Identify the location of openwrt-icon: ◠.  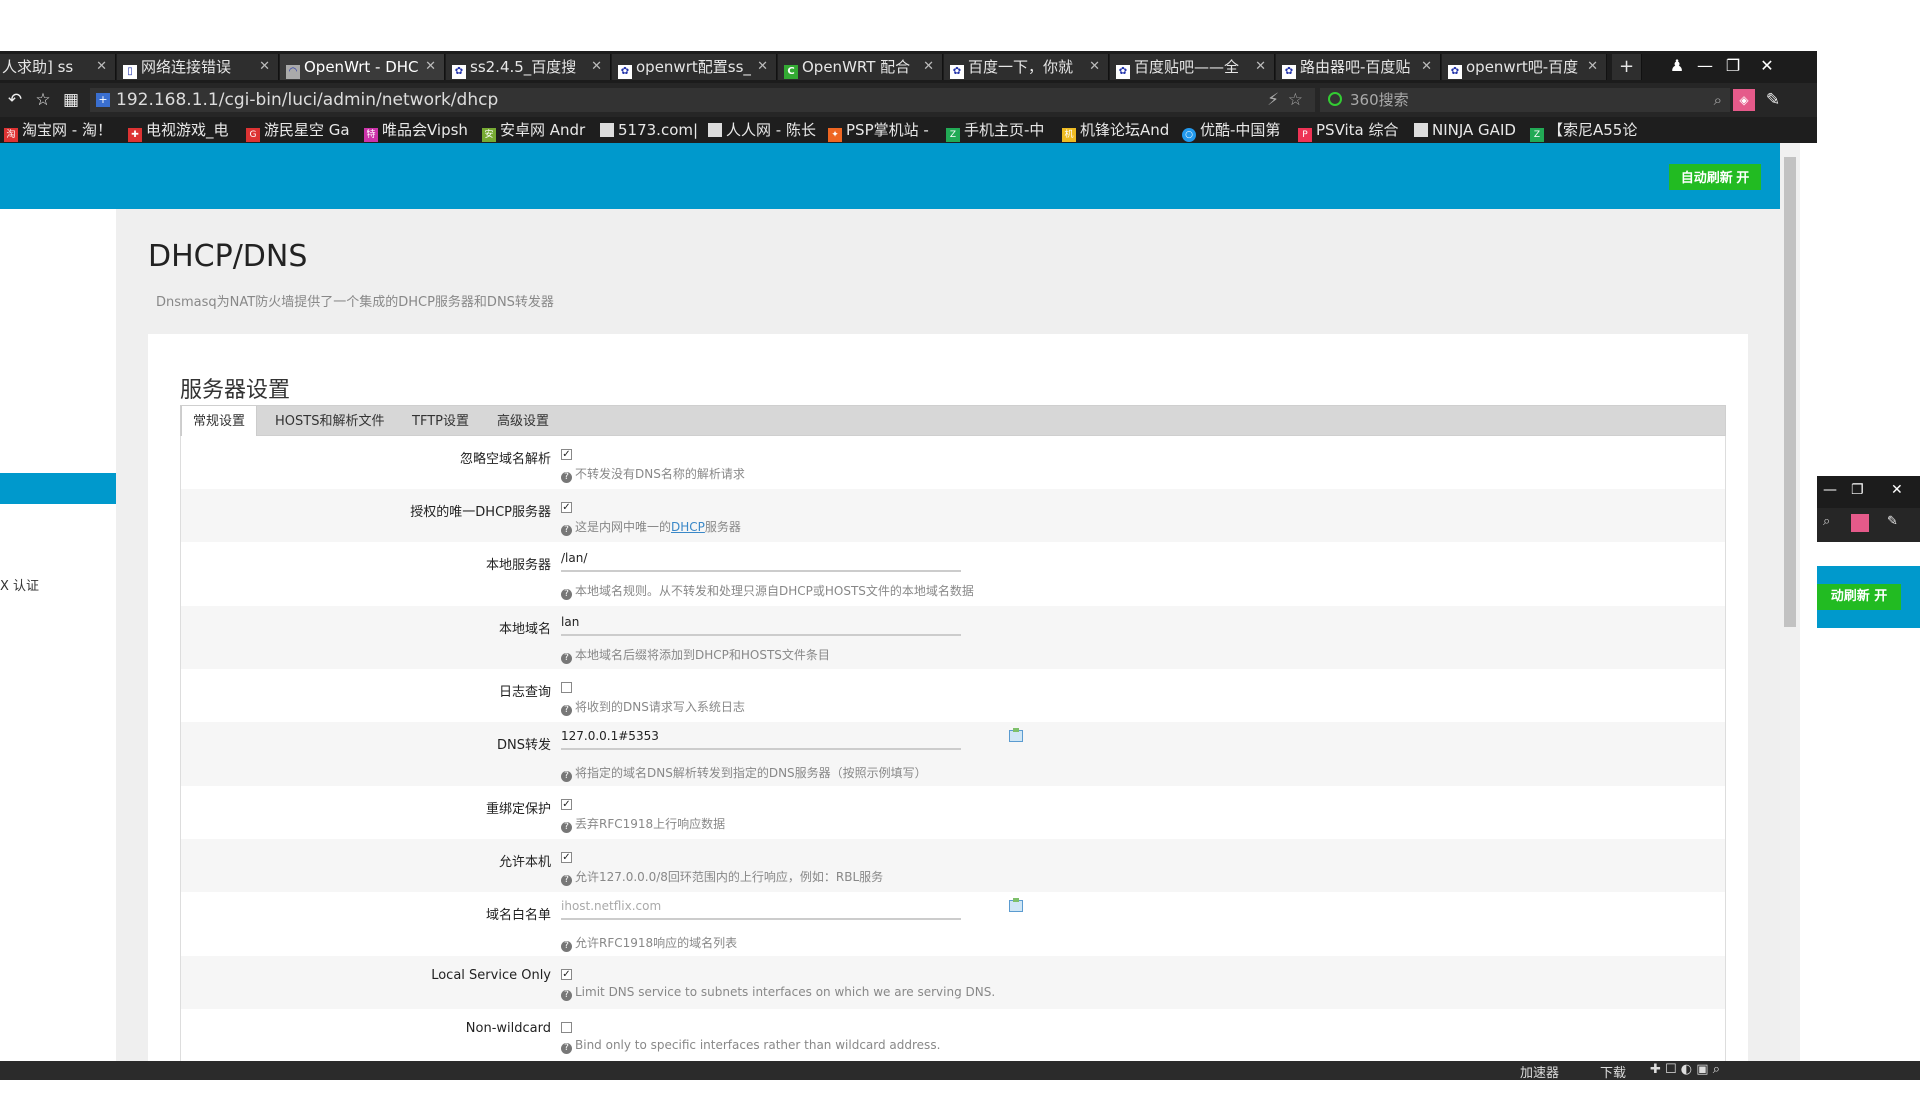
(293, 72).